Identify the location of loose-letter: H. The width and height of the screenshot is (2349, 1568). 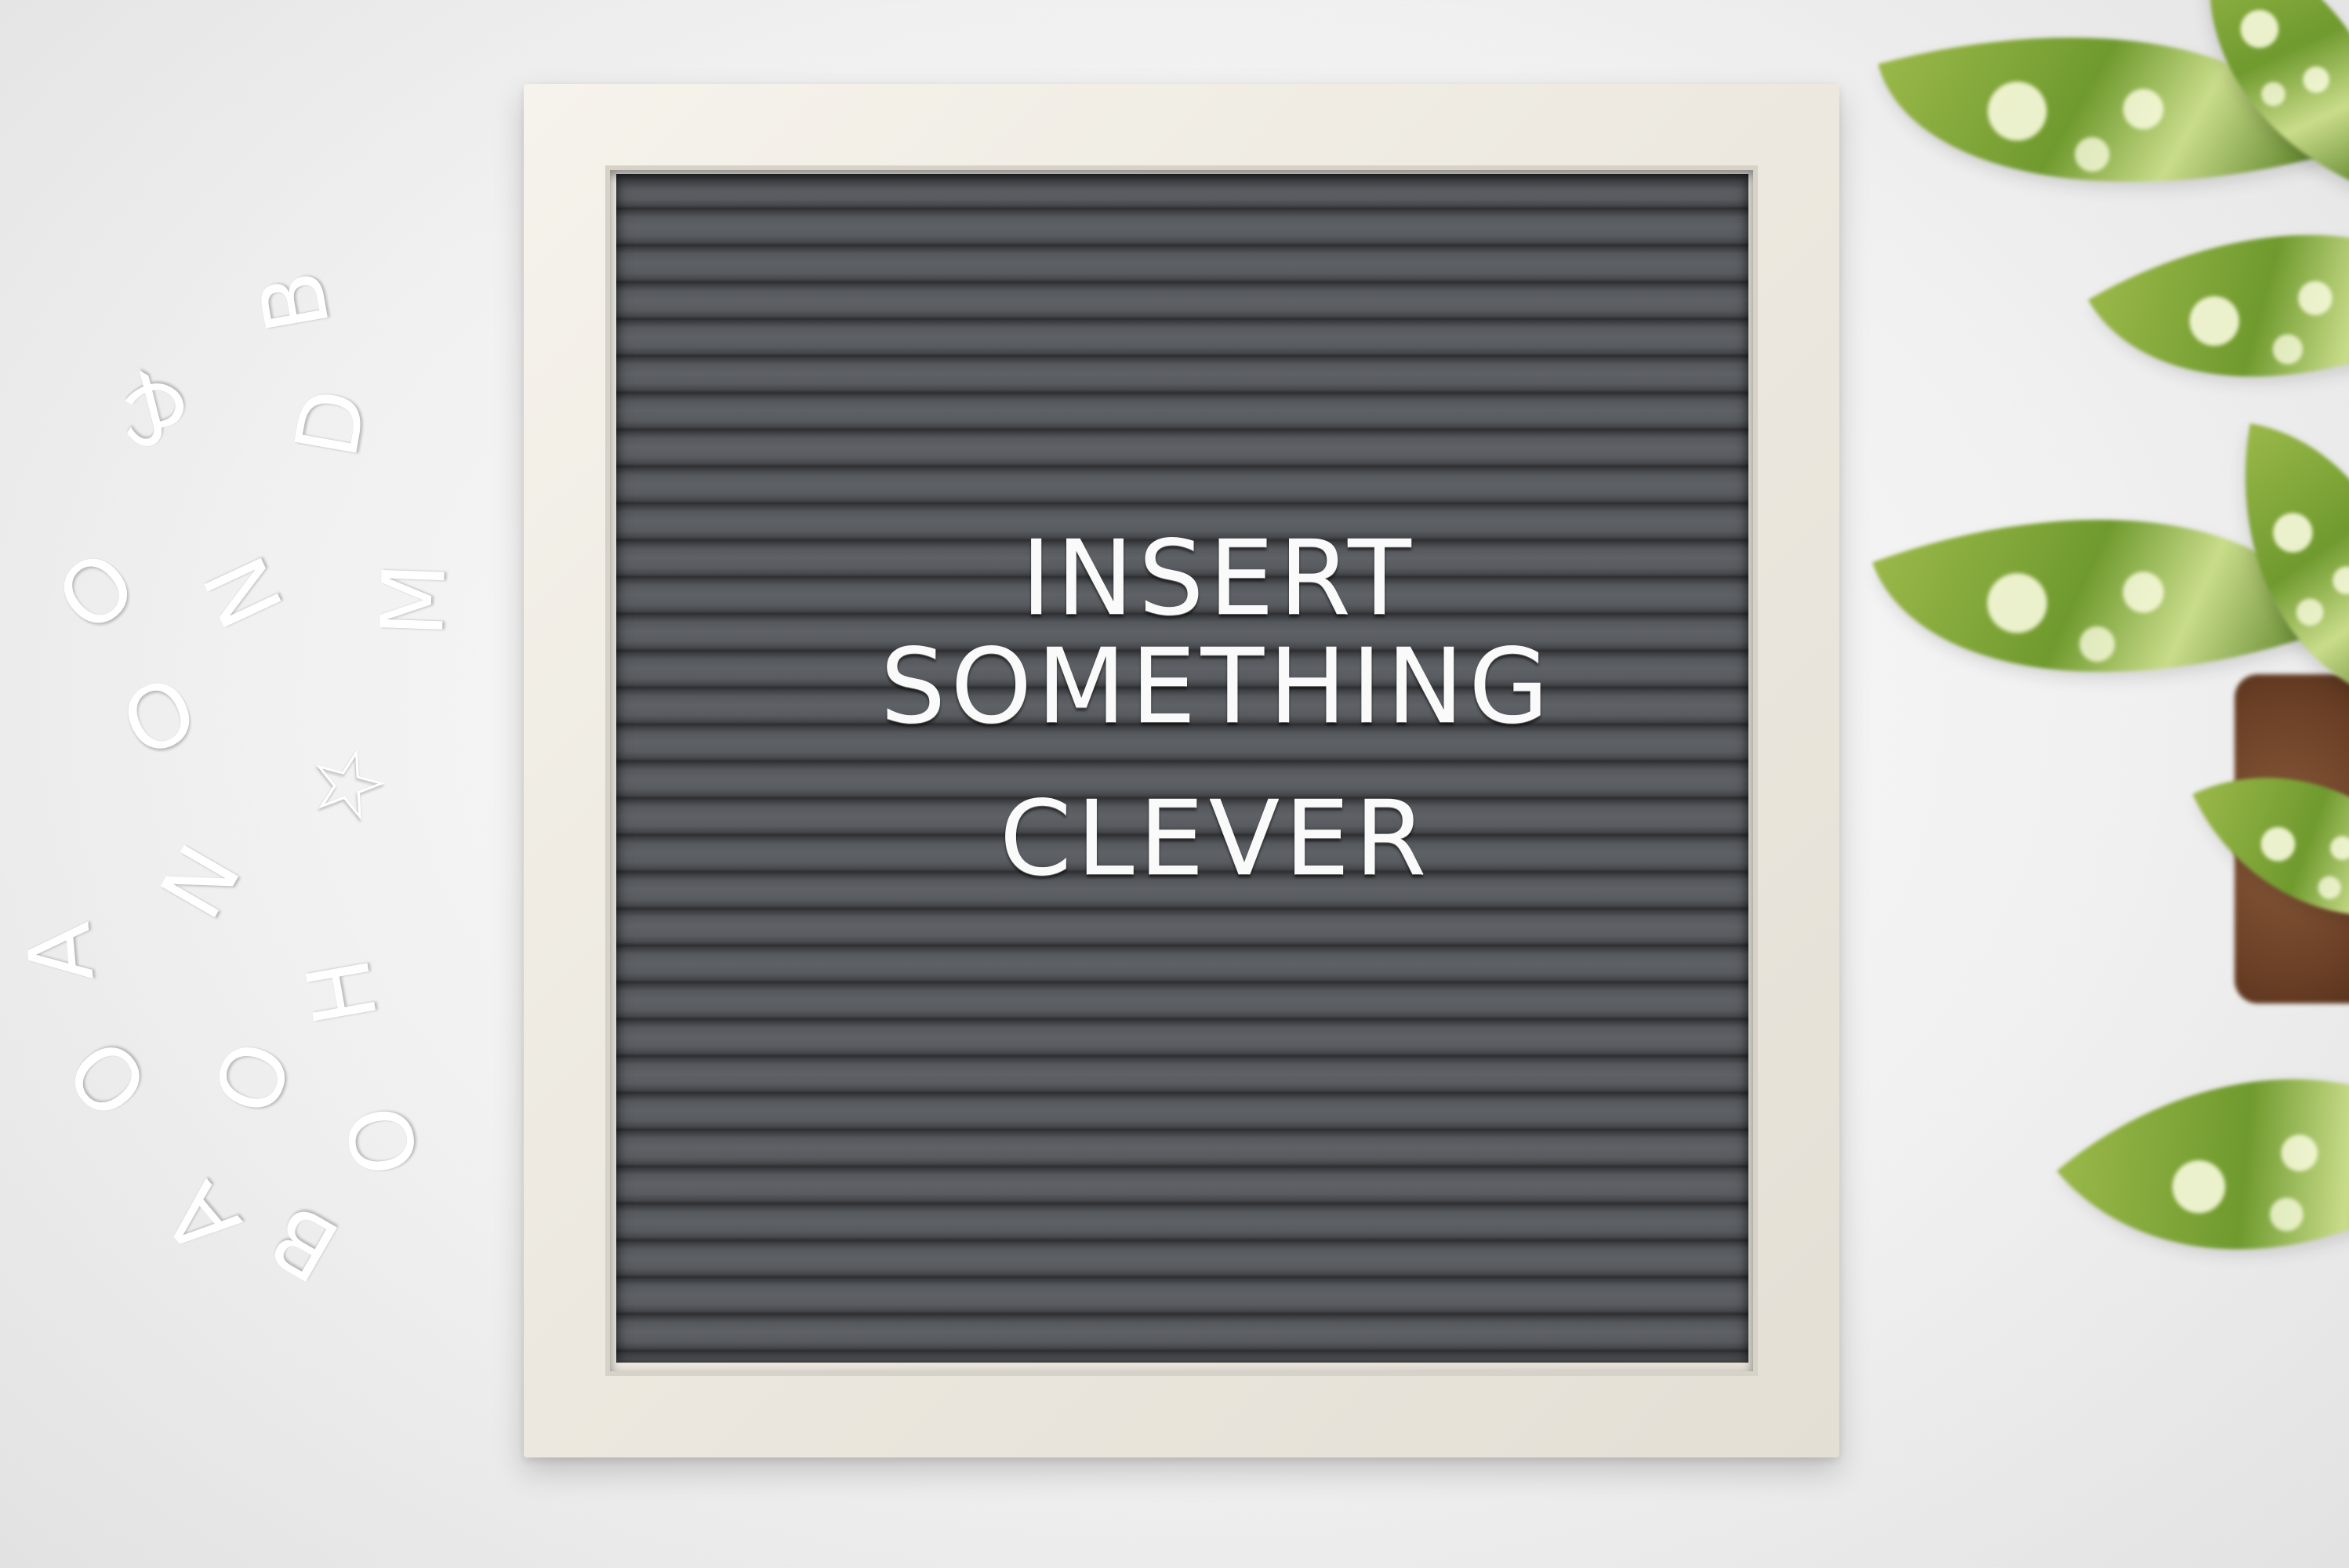
(342, 992).